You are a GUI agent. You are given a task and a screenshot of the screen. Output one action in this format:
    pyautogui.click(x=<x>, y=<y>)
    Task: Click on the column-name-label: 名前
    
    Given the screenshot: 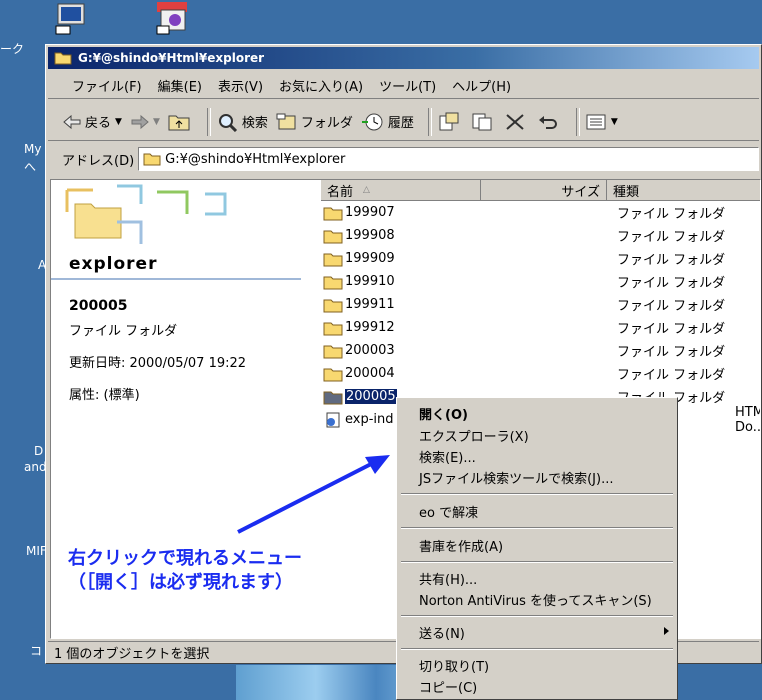 What is the action you would take?
    pyautogui.click(x=340, y=192)
    